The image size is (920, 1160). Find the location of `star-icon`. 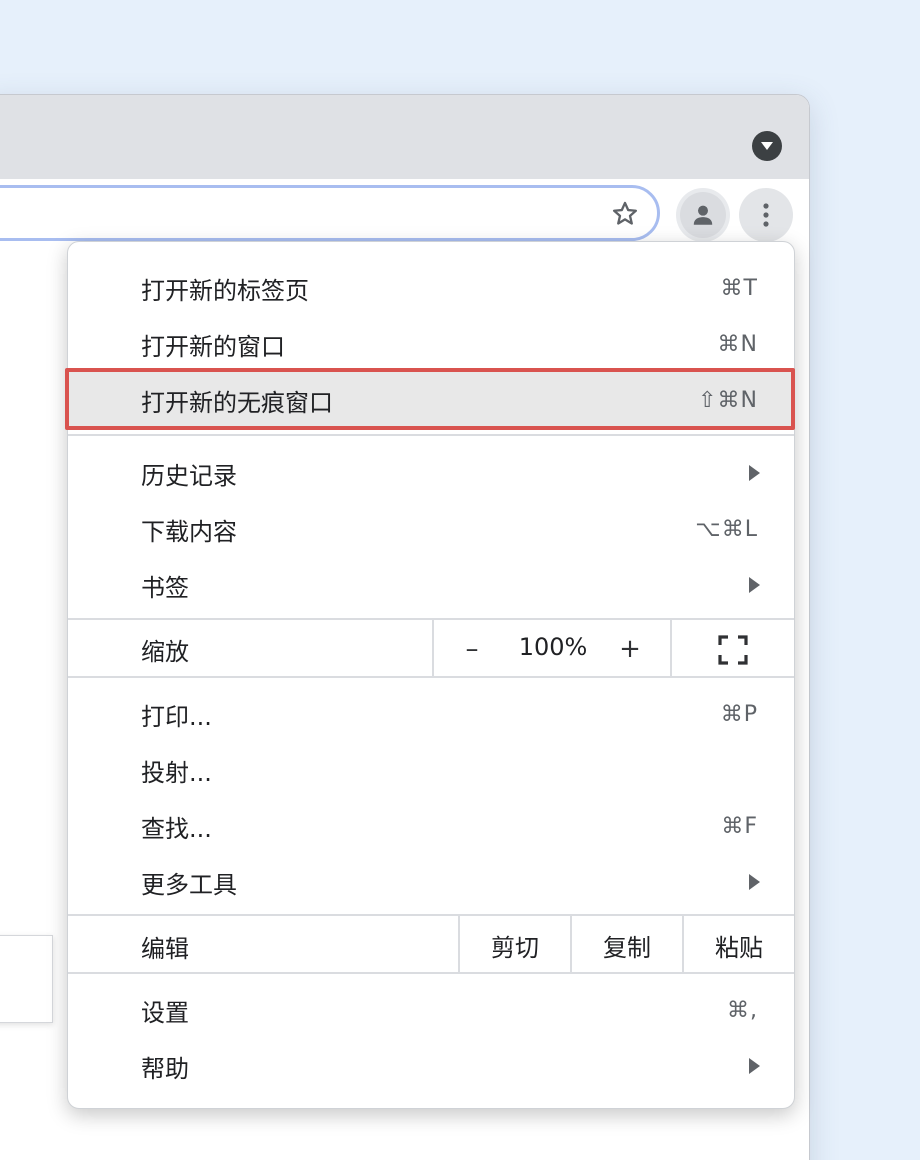

star-icon is located at coordinates (625, 214).